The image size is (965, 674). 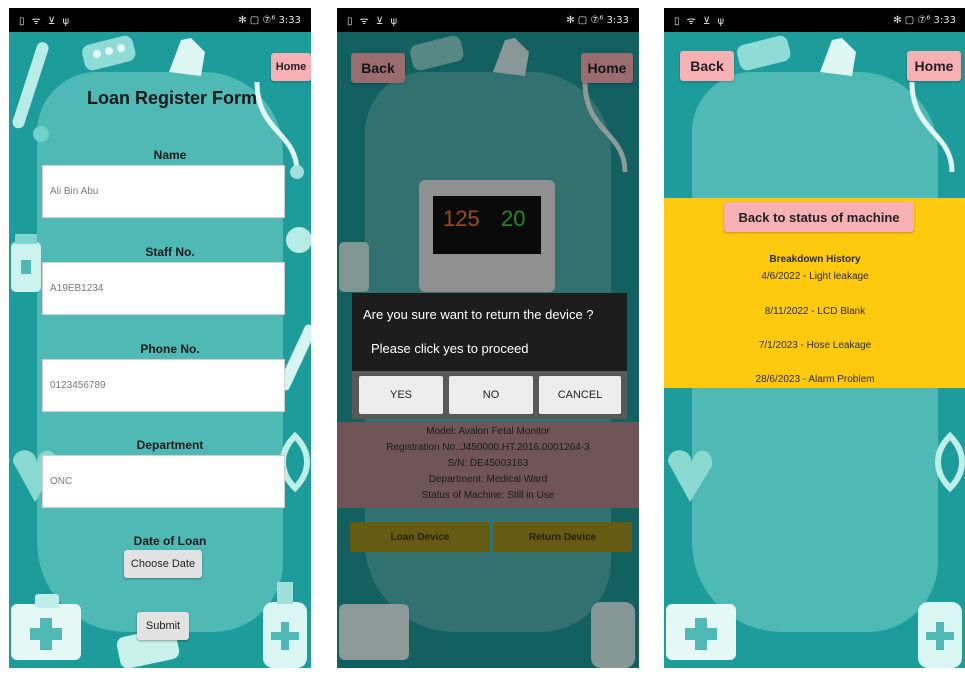 What do you see at coordinates (163, 288) in the screenshot?
I see `staff-no-input` at bounding box center [163, 288].